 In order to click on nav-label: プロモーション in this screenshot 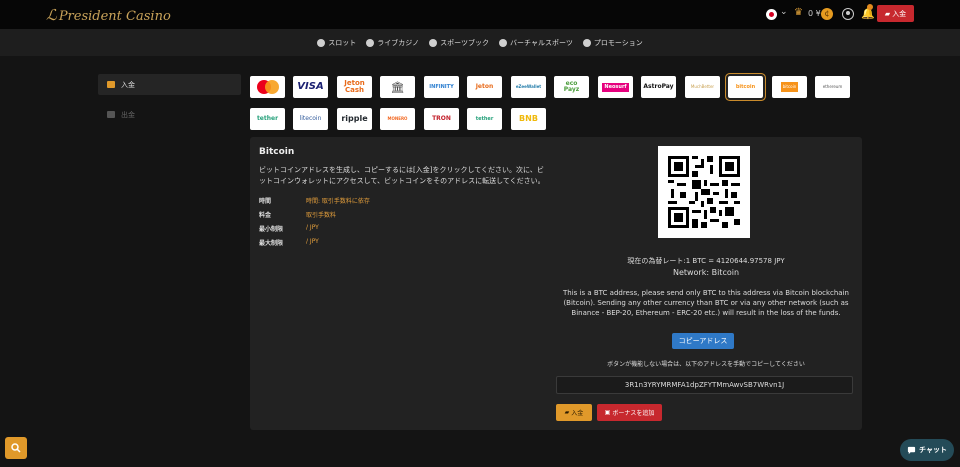, I will do `click(618, 42)`.